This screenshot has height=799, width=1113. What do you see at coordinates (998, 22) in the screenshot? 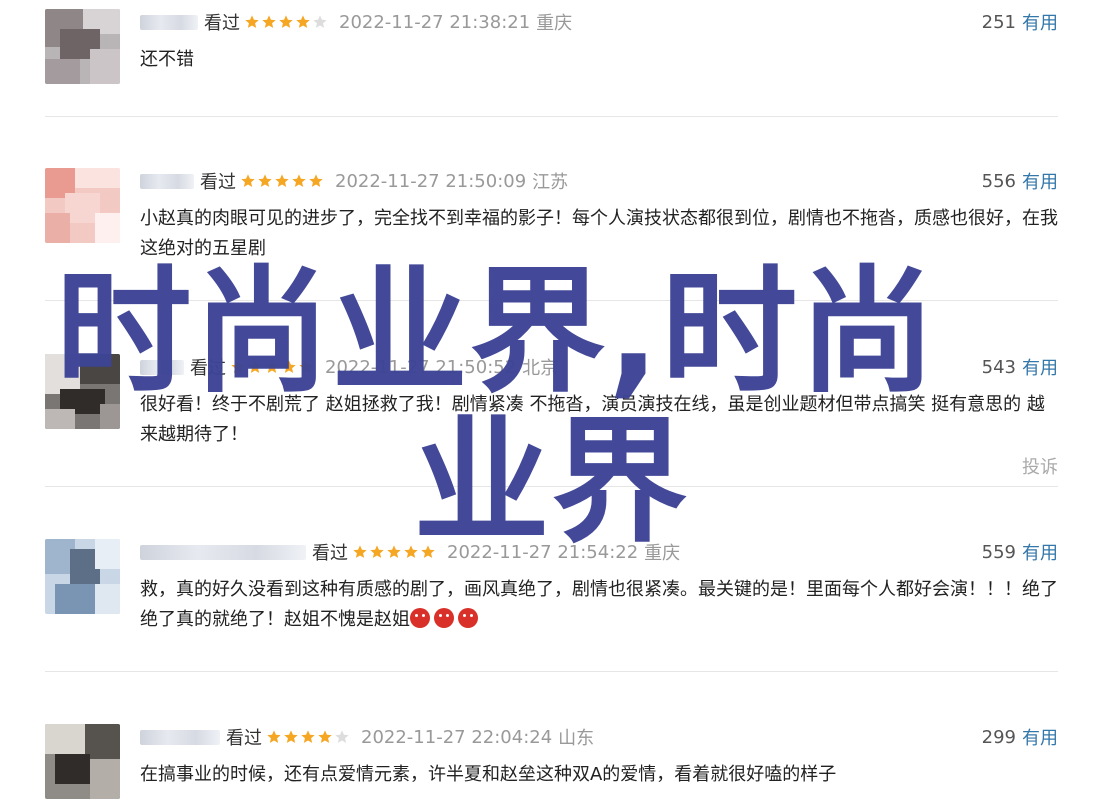
I see `vote-count: 251` at bounding box center [998, 22].